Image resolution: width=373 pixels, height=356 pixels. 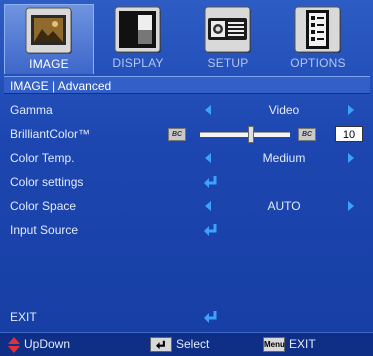 I want to click on footer-updown-label: UpDown, so click(x=47, y=344).